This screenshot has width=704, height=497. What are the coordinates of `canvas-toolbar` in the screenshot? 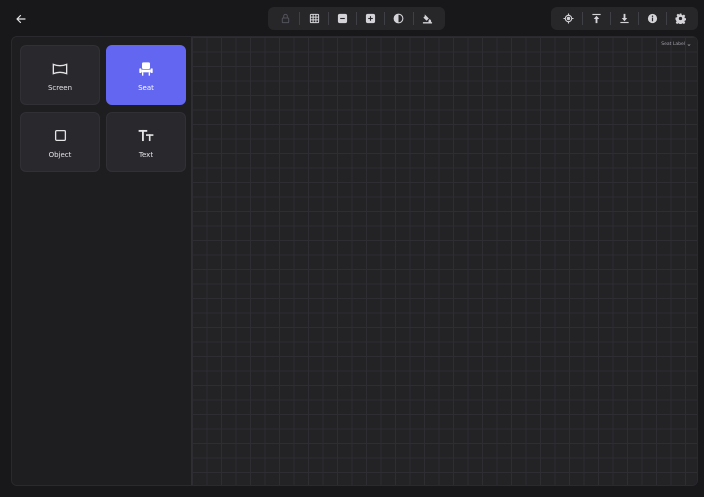 It's located at (356, 18).